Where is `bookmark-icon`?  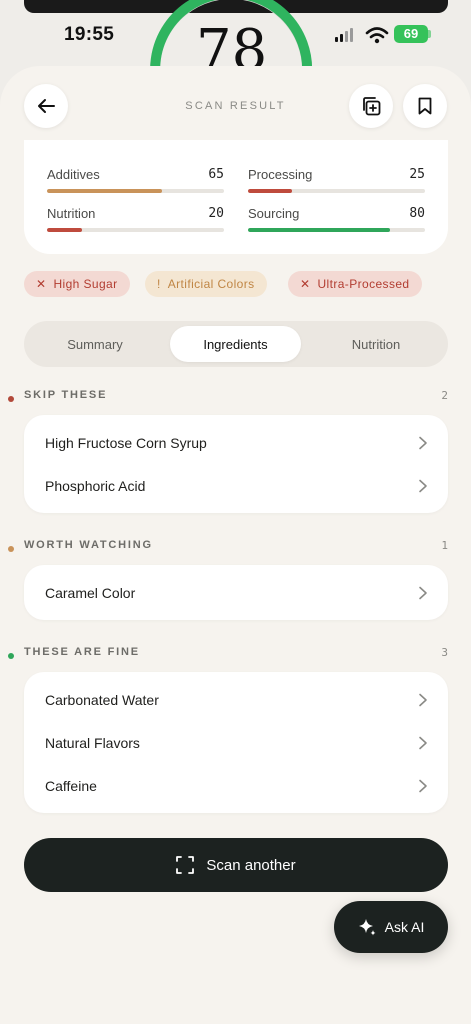
bookmark-icon is located at coordinates (425, 106).